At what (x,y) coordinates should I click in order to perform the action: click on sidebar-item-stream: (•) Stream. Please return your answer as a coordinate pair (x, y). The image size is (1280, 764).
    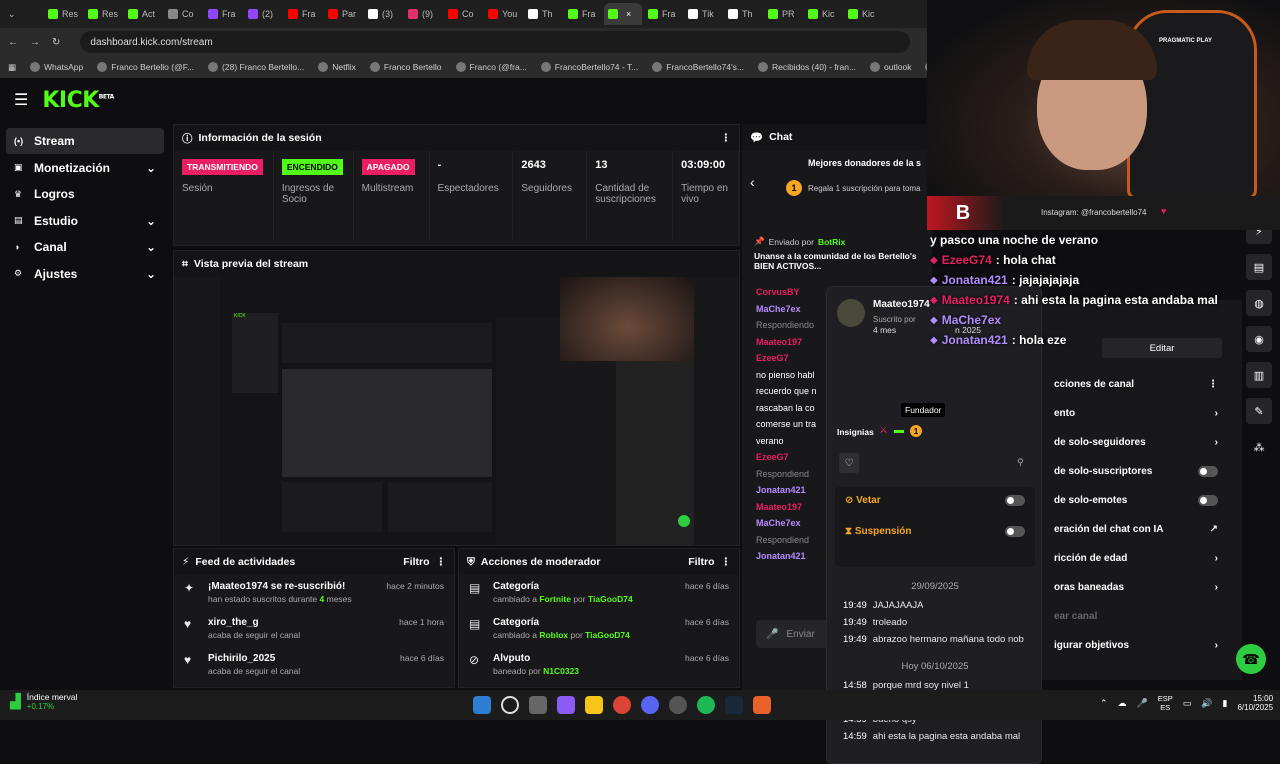
    Looking at the image, I should click on (85, 141).